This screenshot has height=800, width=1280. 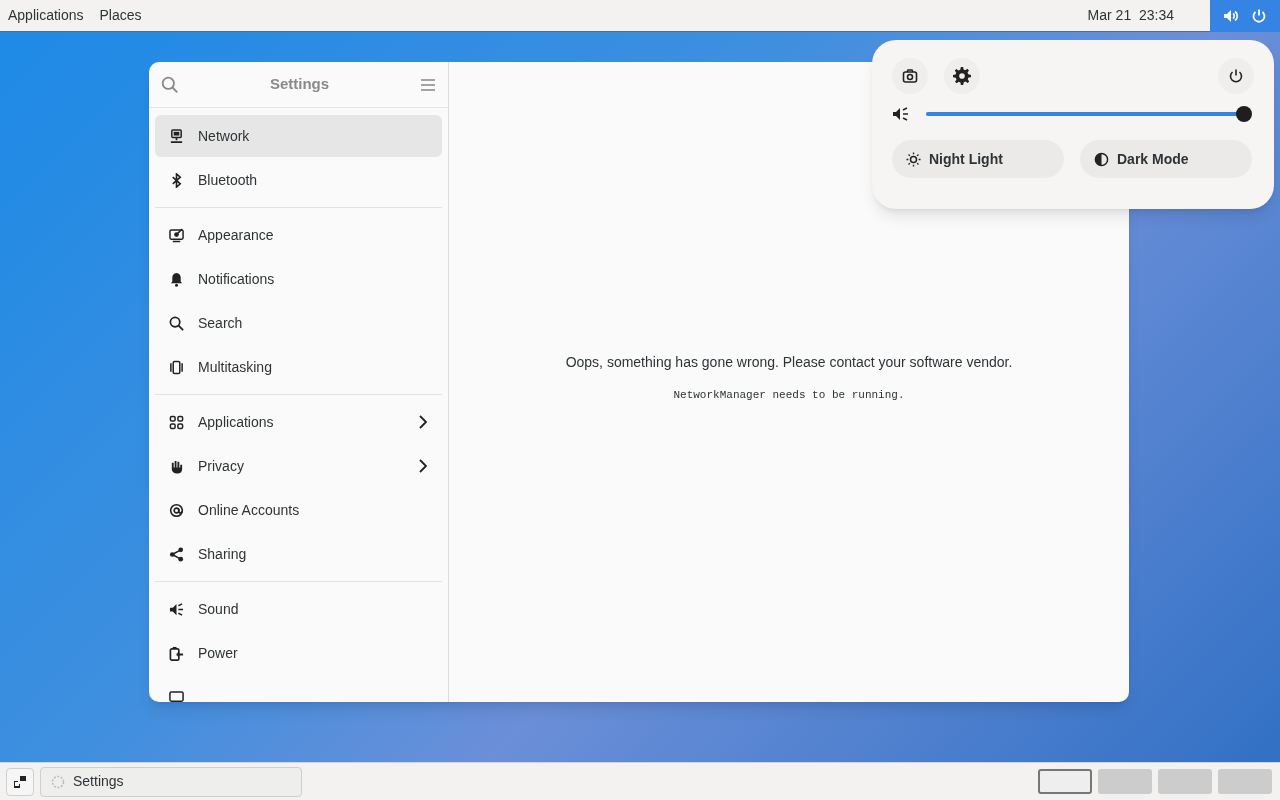 I want to click on speaker-icon, so click(x=176, y=609).